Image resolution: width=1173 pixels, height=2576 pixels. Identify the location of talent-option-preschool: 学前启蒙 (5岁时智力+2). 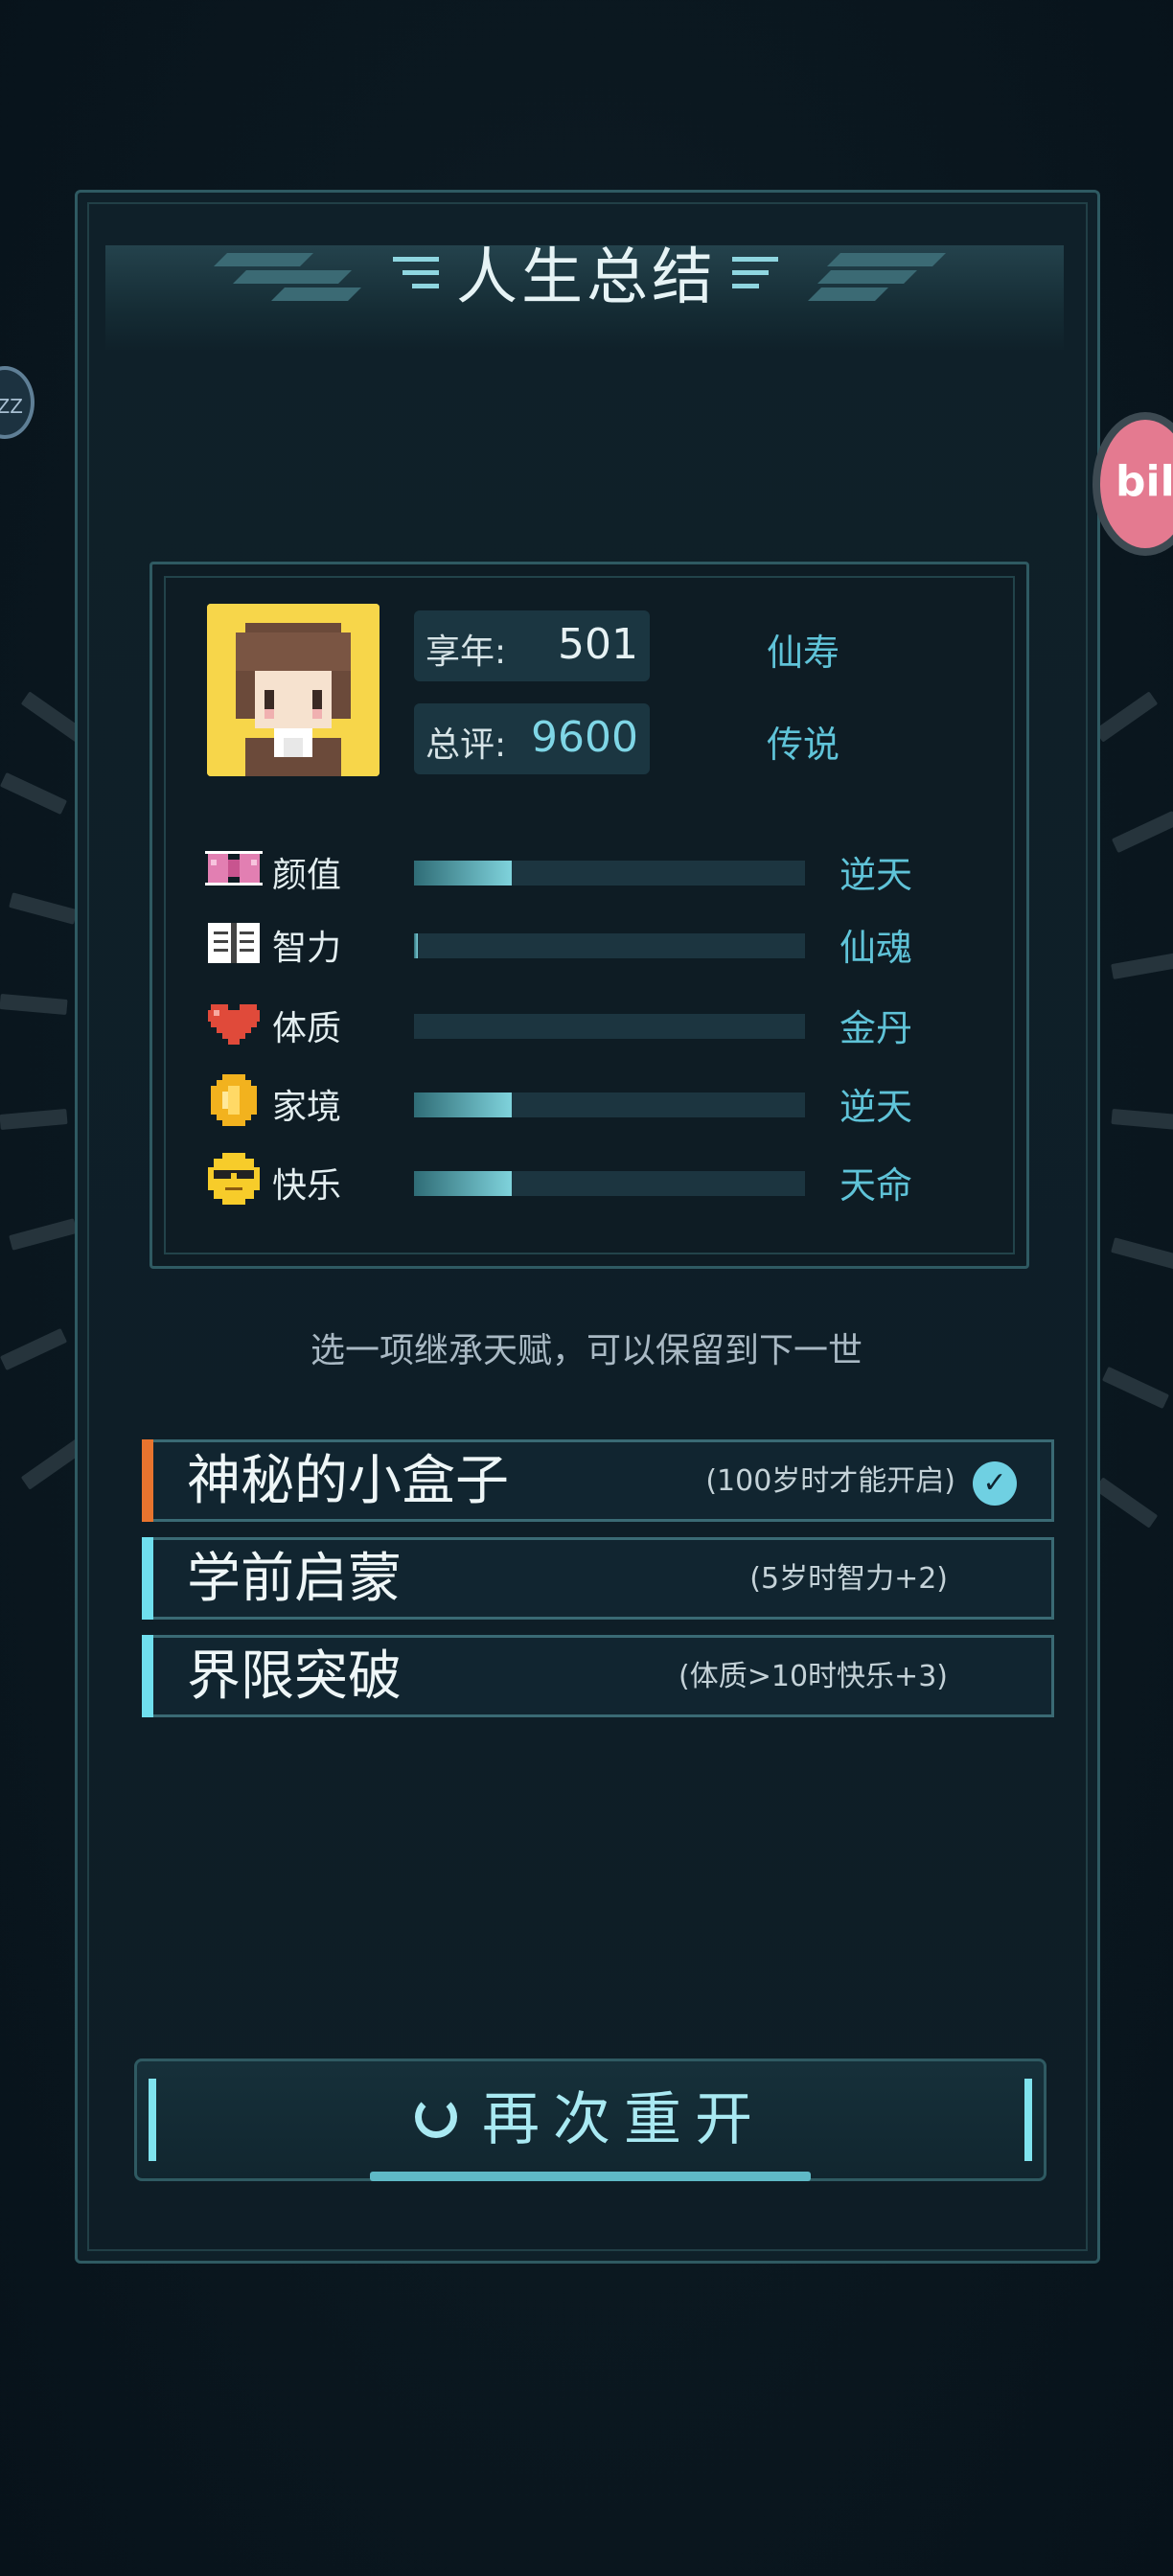
(598, 1578).